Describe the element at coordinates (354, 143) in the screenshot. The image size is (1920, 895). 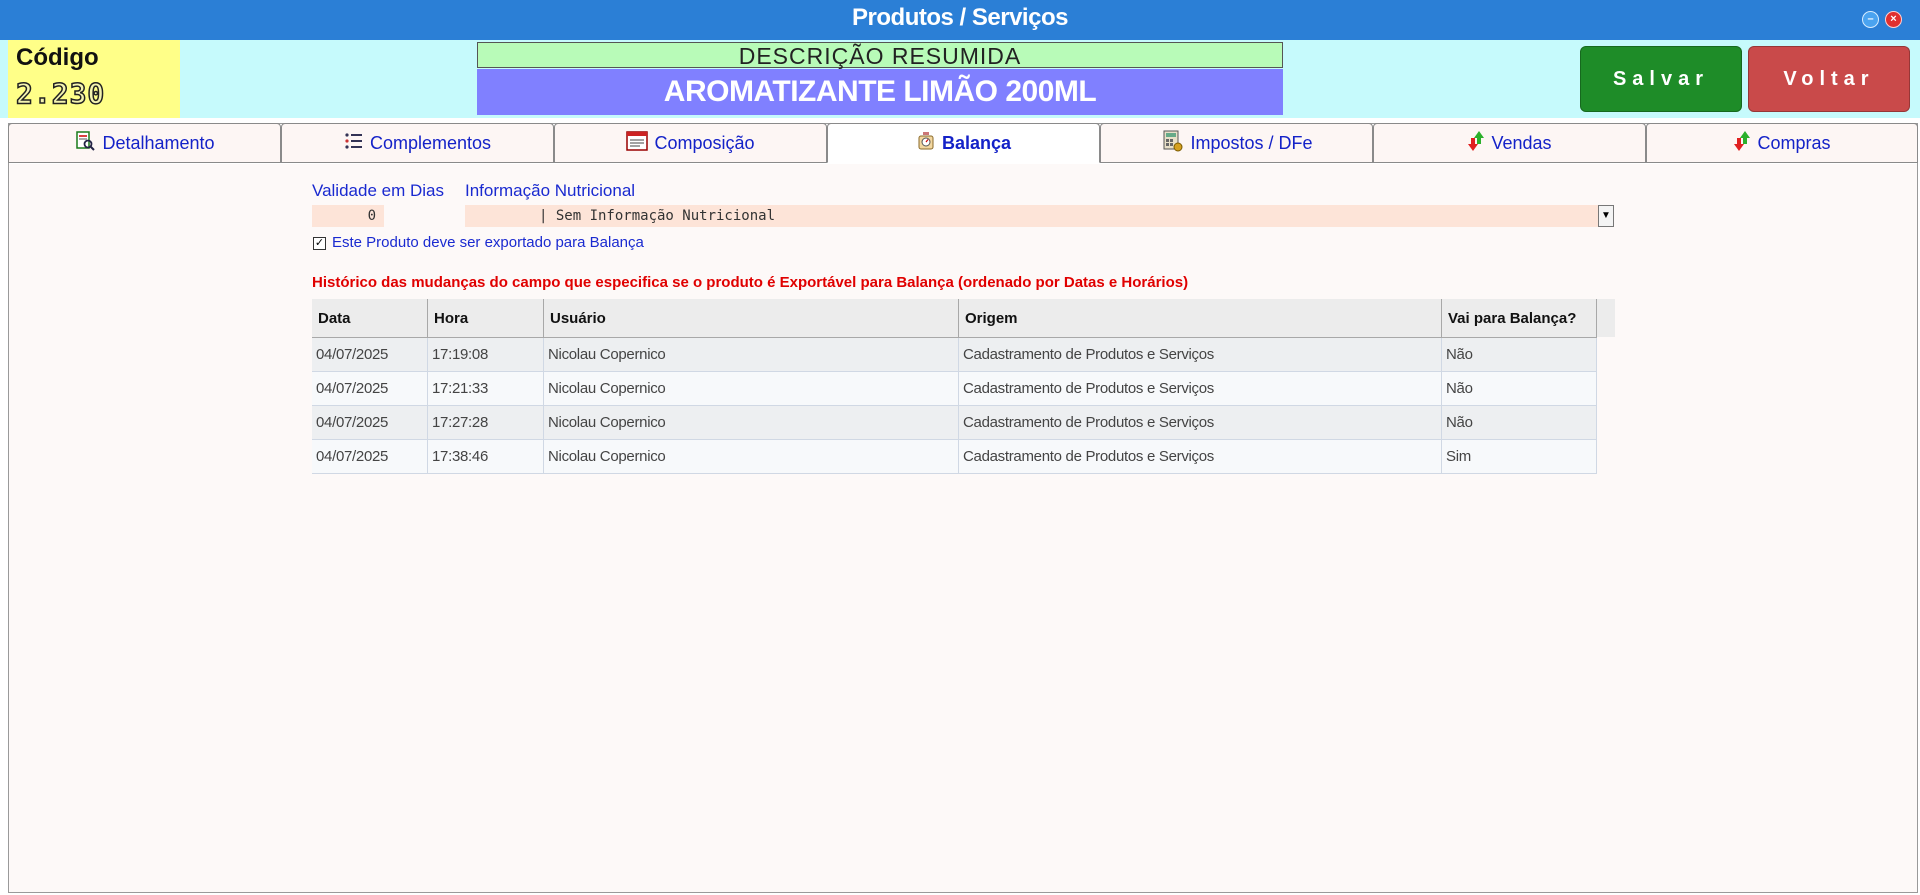
I see `list-icon` at that location.